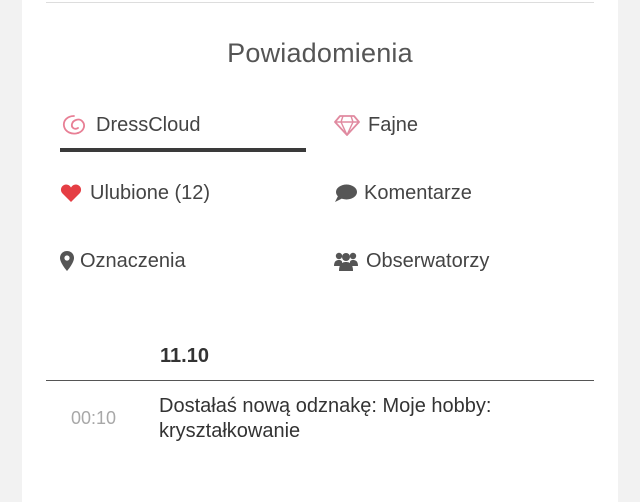 The height and width of the screenshot is (502, 640). I want to click on tab-fajne: Fajne, so click(376, 125).